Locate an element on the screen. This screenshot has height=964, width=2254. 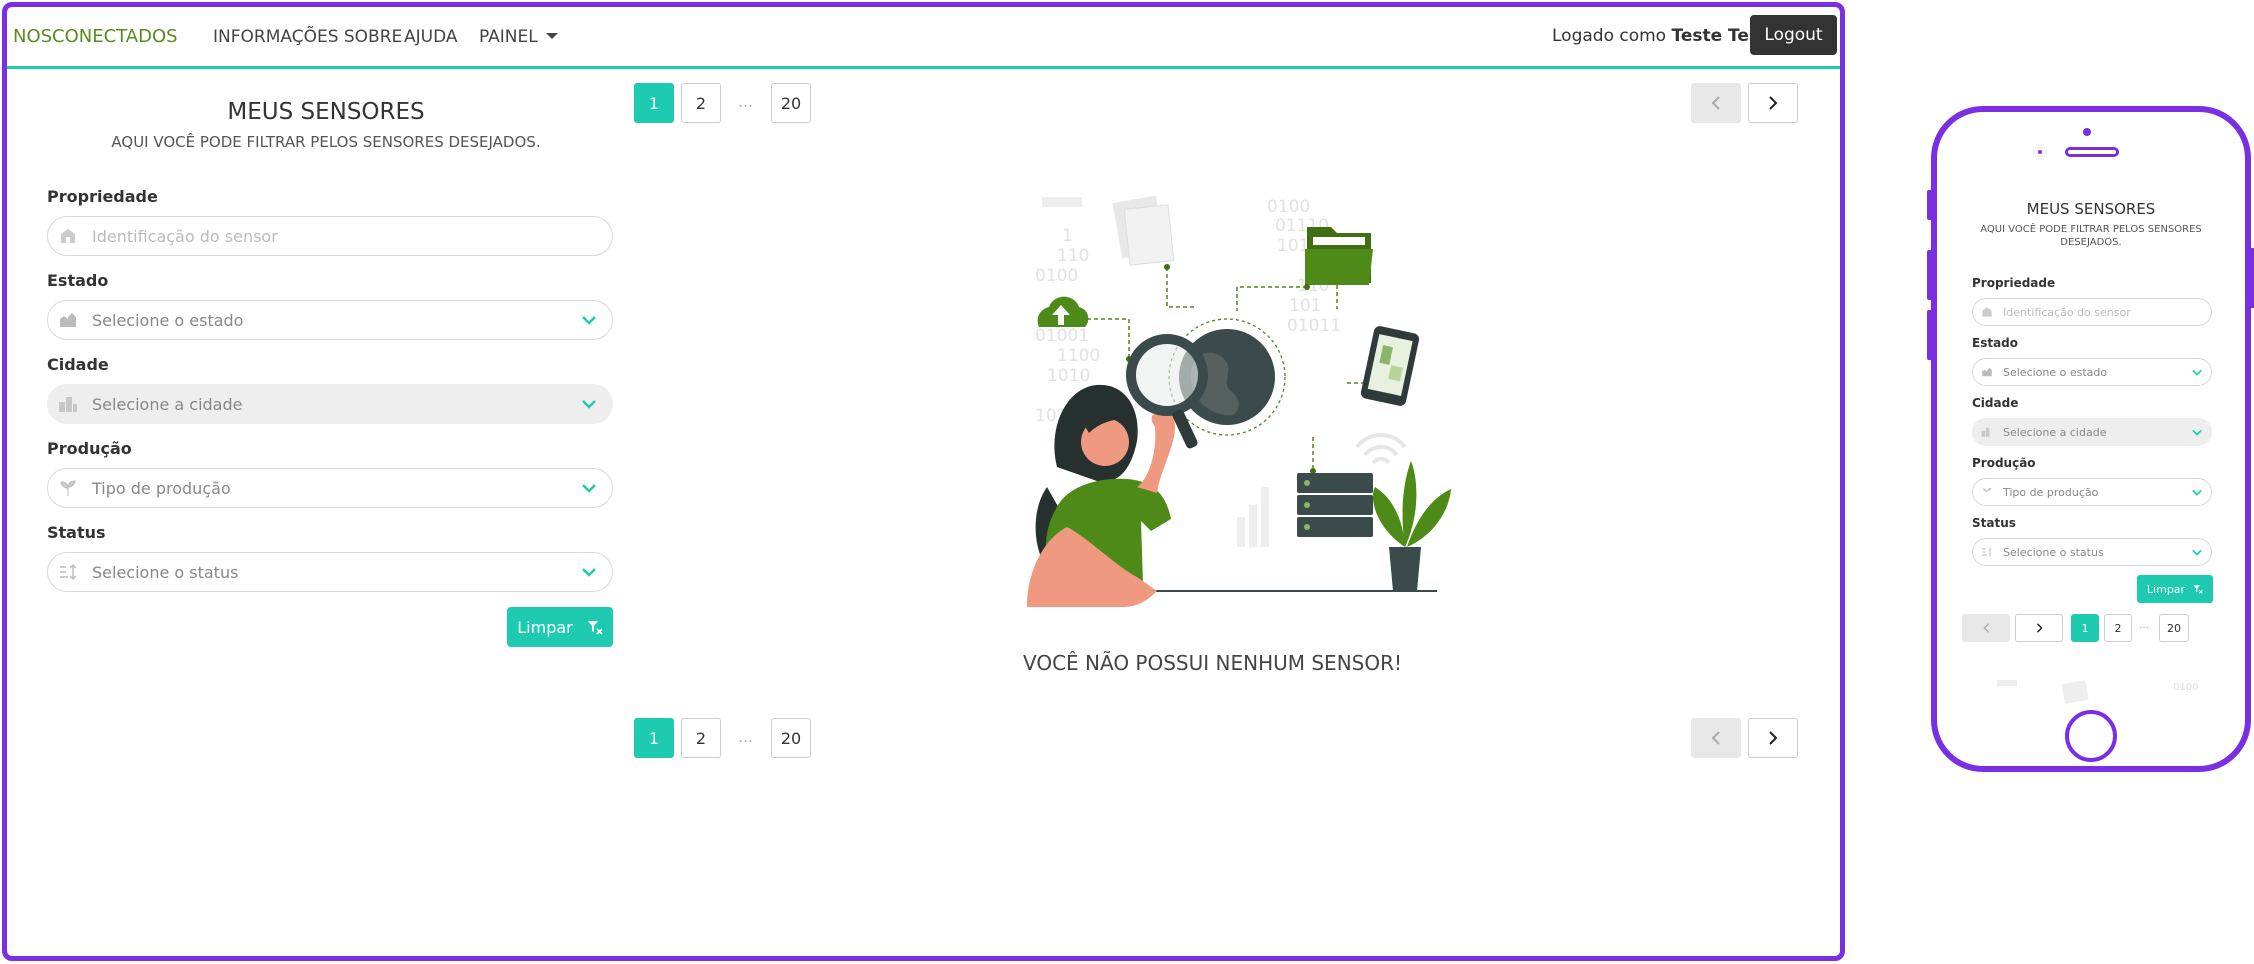
label-status: Status is located at coordinates (76, 532).